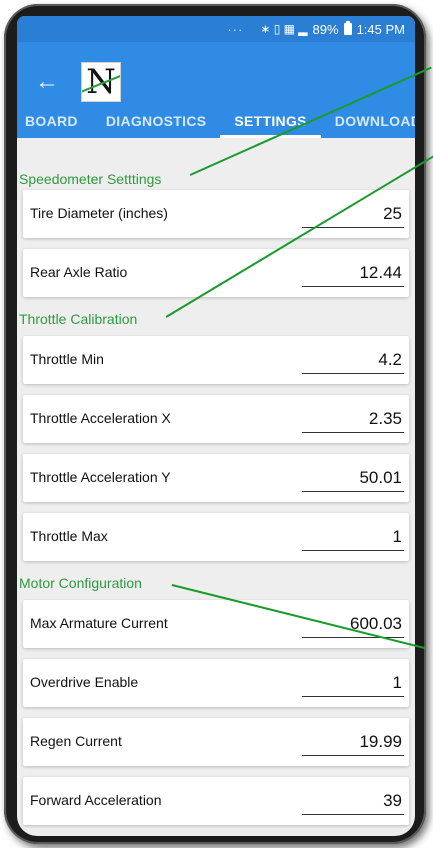 This screenshot has width=433, height=848. What do you see at coordinates (100, 418) in the screenshot?
I see `setting-label: Throttle Acceleration X` at bounding box center [100, 418].